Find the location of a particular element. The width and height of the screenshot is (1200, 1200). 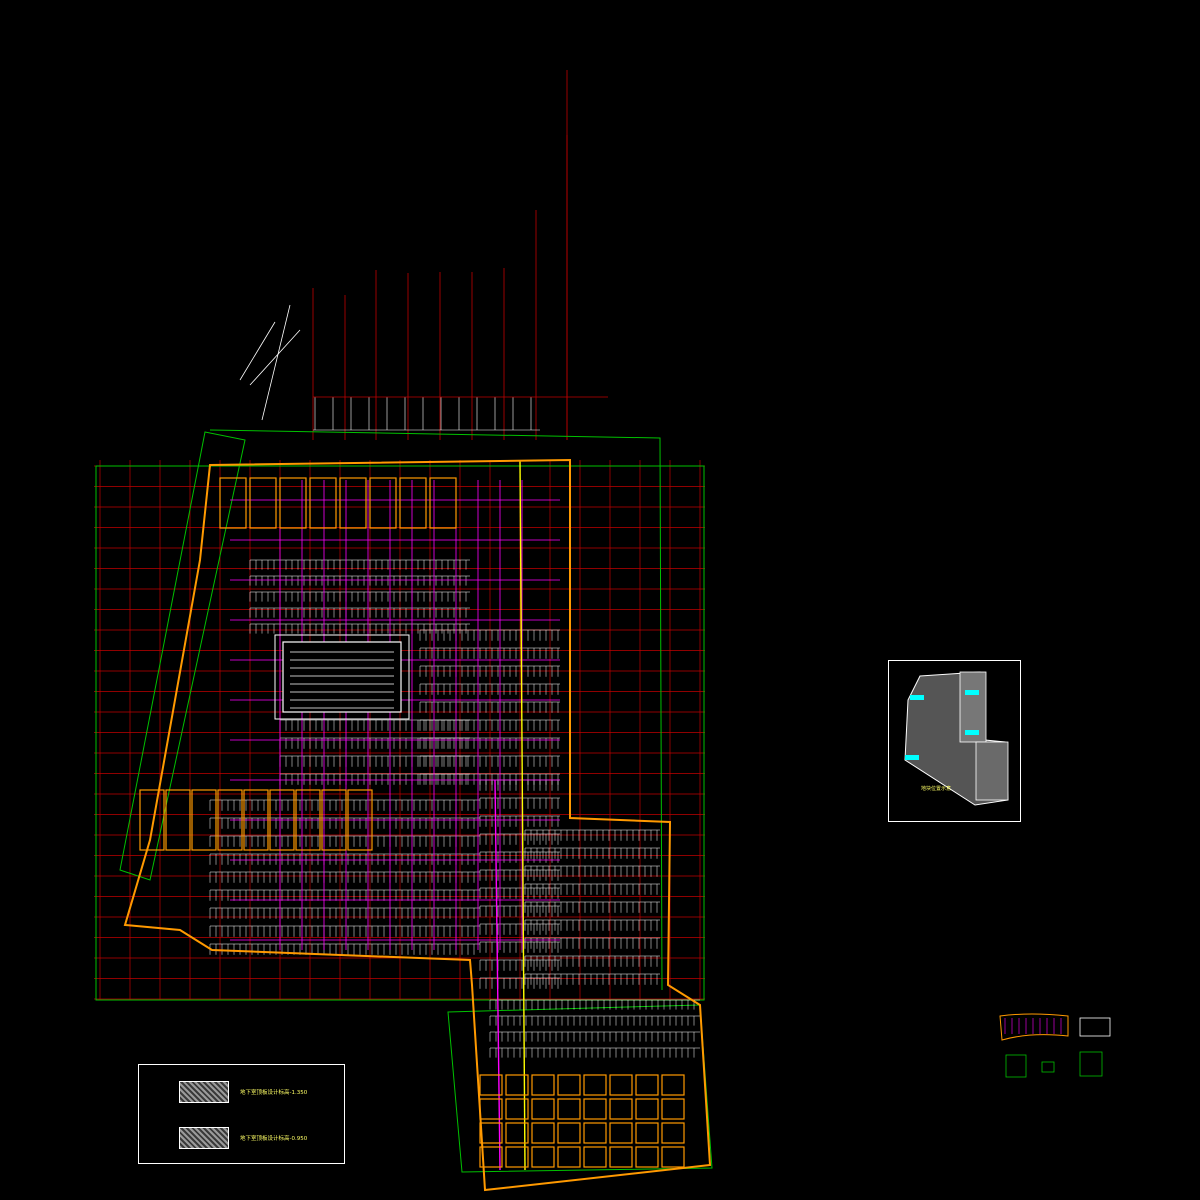

thumb-plan is located at coordinates (1034, 1027).